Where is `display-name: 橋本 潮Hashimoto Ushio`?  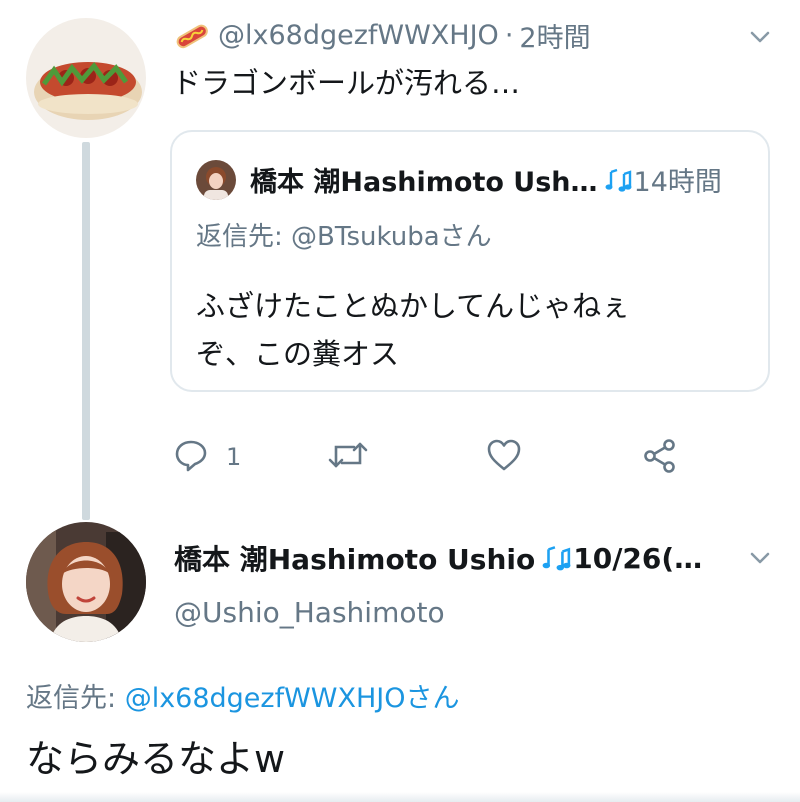 display-name: 橋本 潮Hashimoto Ushio is located at coordinates (354, 558).